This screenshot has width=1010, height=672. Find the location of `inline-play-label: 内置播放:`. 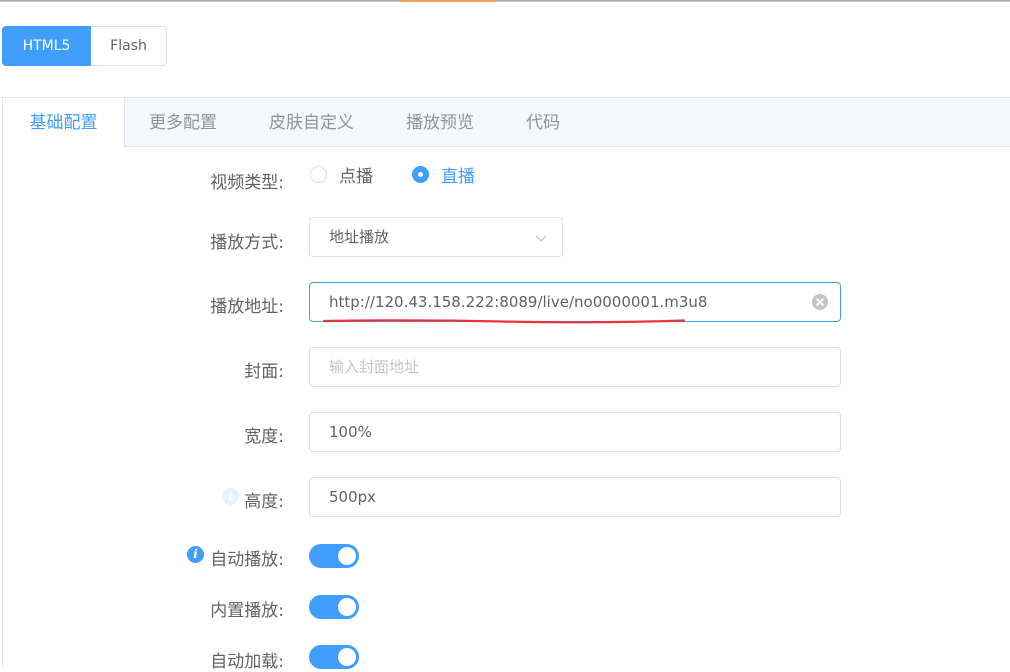

inline-play-label: 内置播放: is located at coordinates (247, 611).